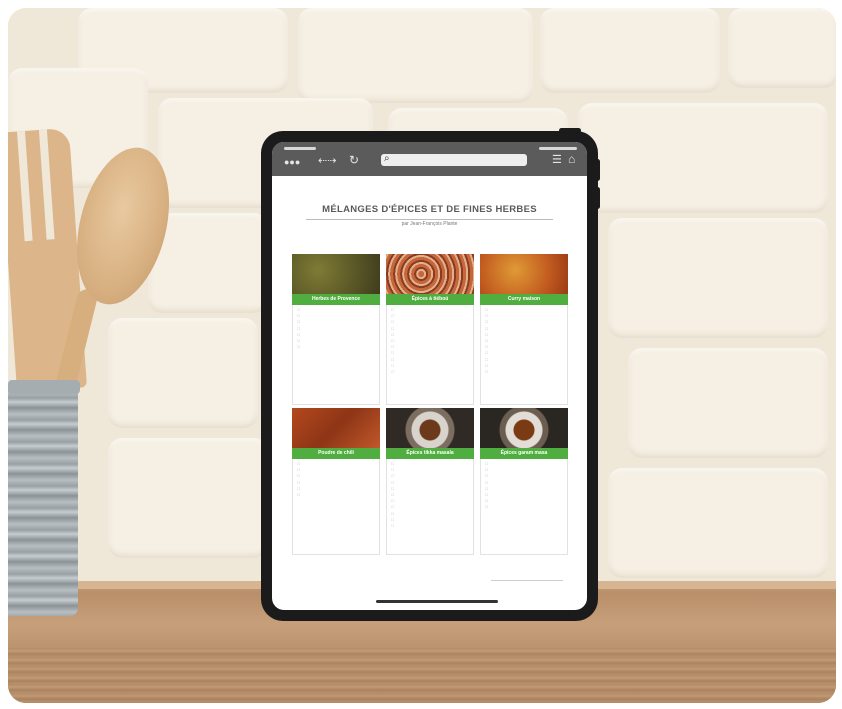 This screenshot has width=842, height=709. I want to click on spice-card: Épices à tiéboú, so click(430, 329).